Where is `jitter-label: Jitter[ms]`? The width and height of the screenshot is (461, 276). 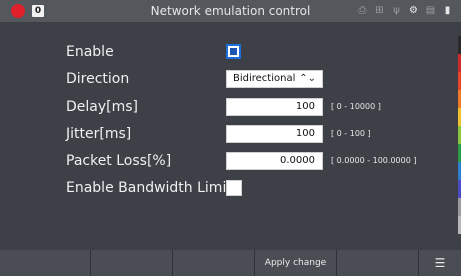
jitter-label: Jitter[ms] is located at coordinates (99, 134).